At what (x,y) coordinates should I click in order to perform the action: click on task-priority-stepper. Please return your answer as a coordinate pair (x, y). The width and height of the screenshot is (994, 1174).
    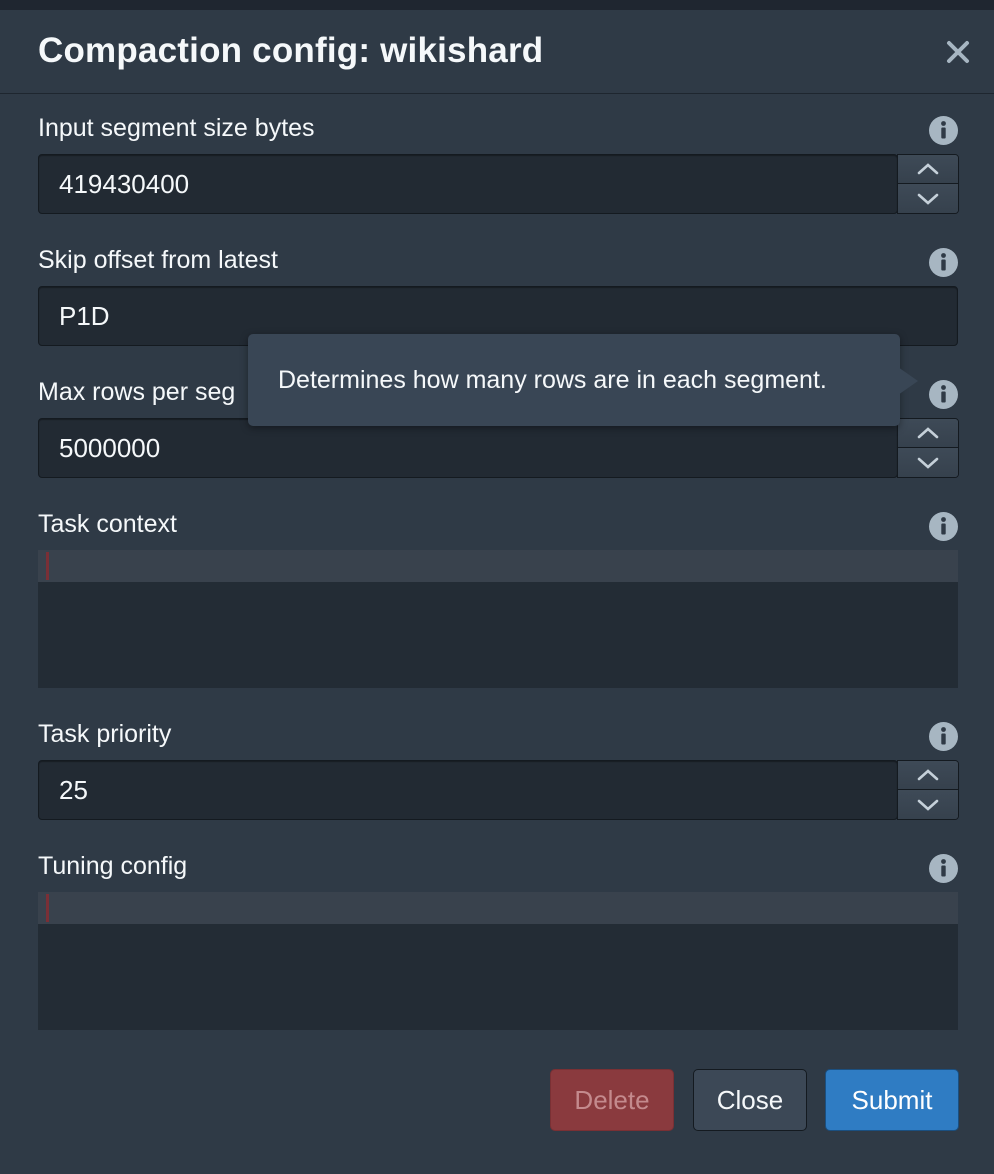
    Looking at the image, I should click on (928, 790).